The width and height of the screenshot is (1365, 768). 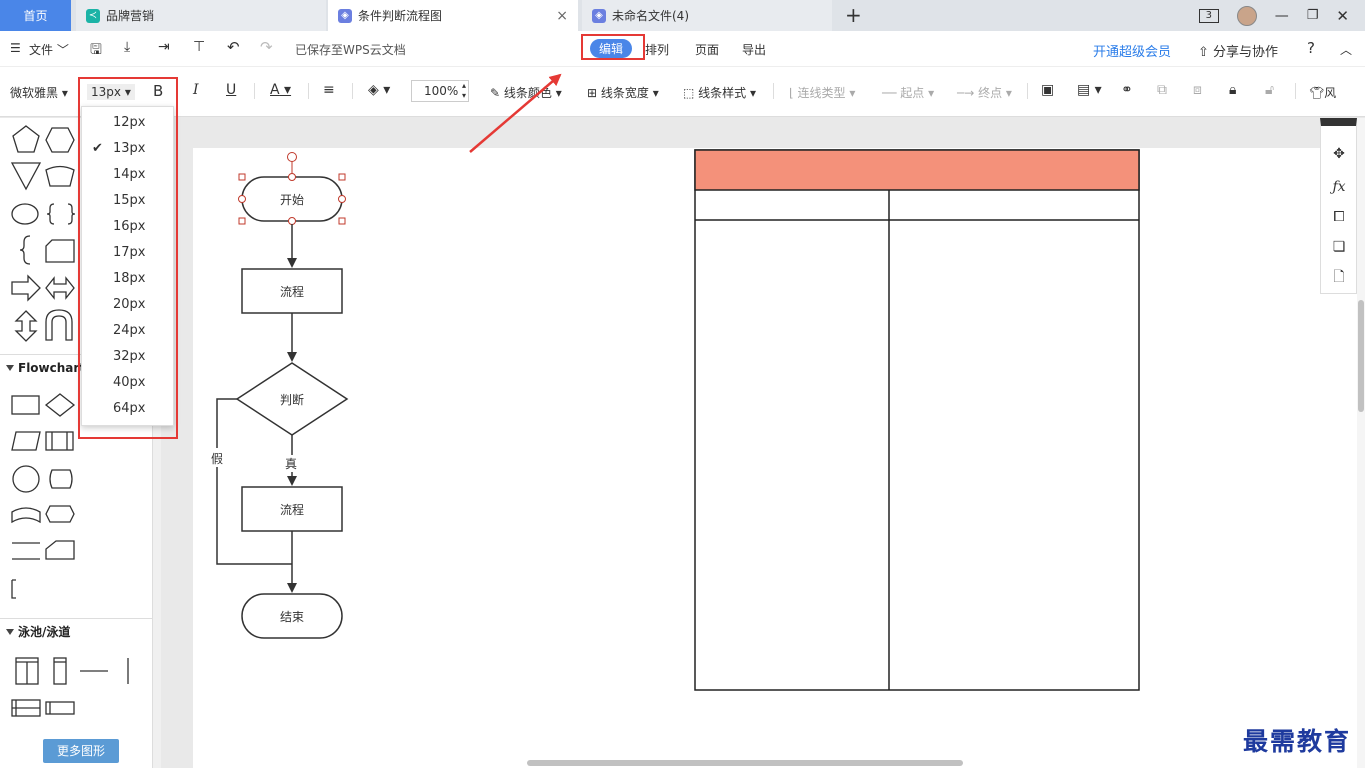 What do you see at coordinates (291, 292) in the screenshot?
I see `flow-process-label-1: 流程` at bounding box center [291, 292].